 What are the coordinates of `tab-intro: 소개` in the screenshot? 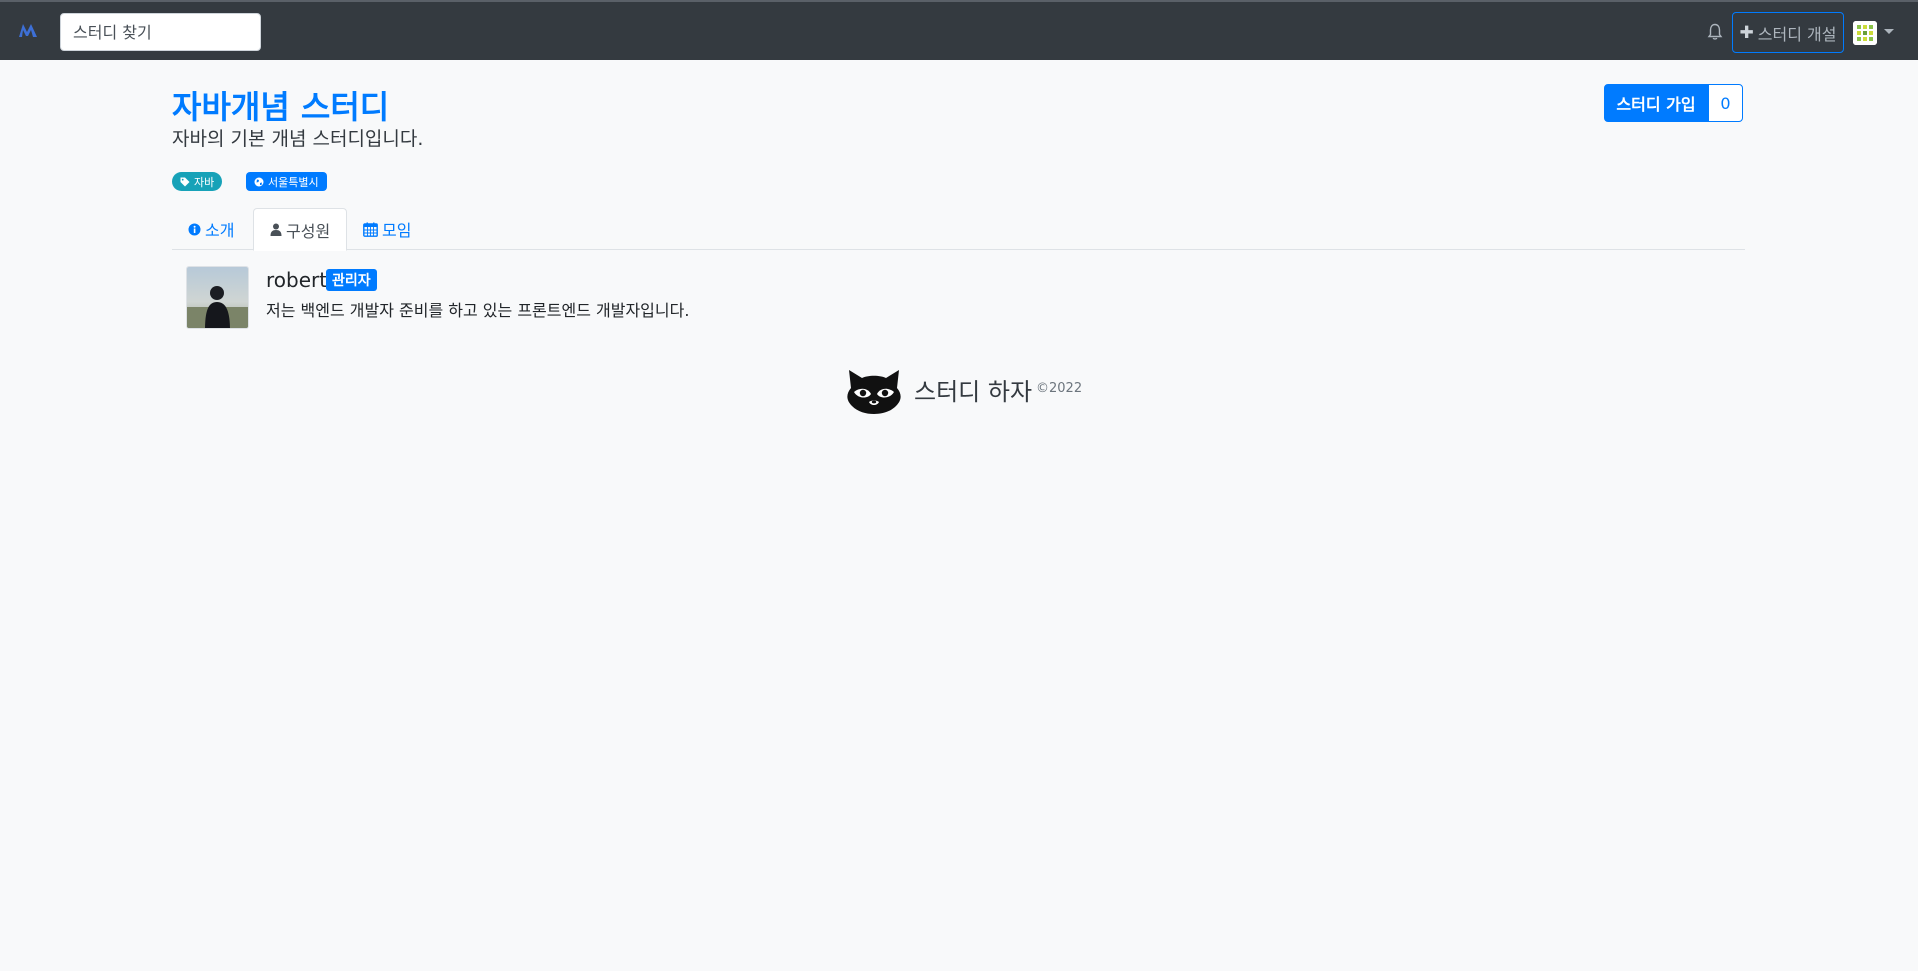 It's located at (211, 229).